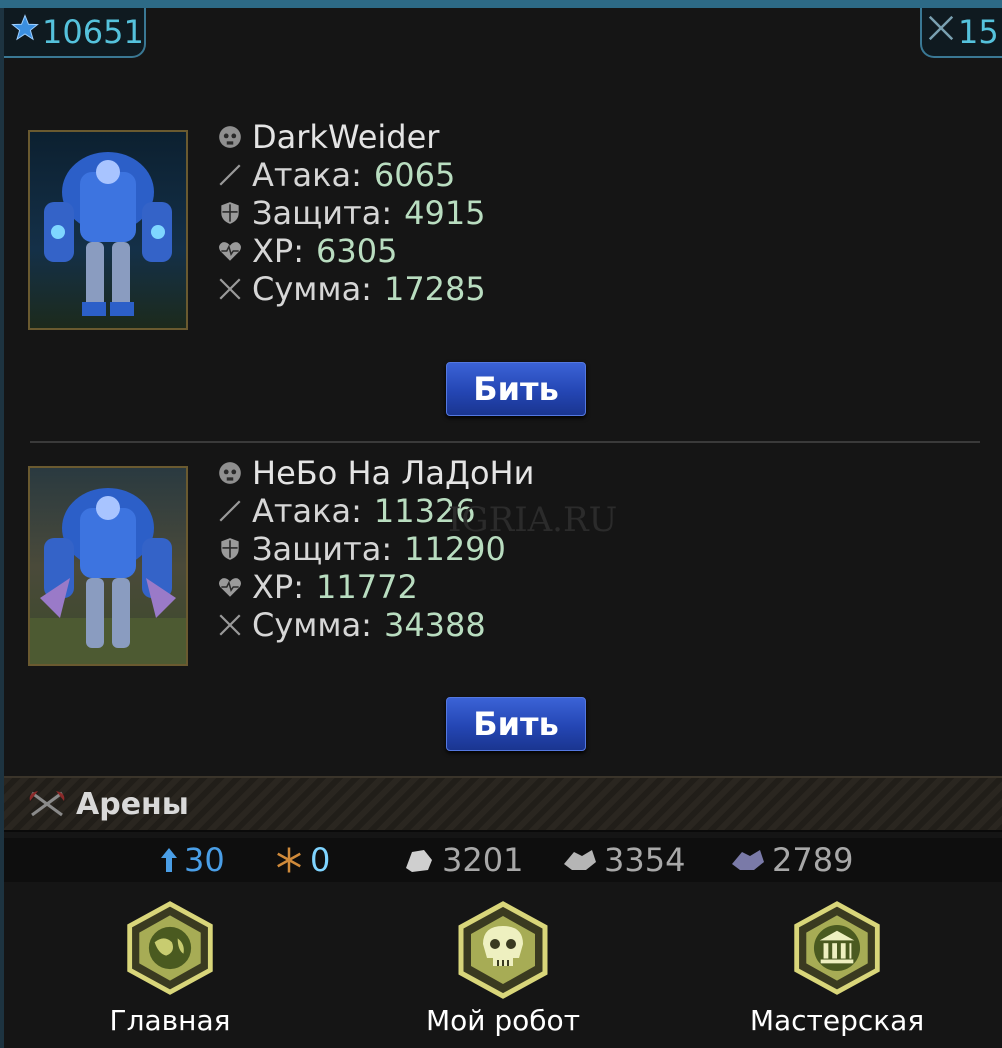  What do you see at coordinates (132, 804) in the screenshot?
I see `arena-title: Арены` at bounding box center [132, 804].